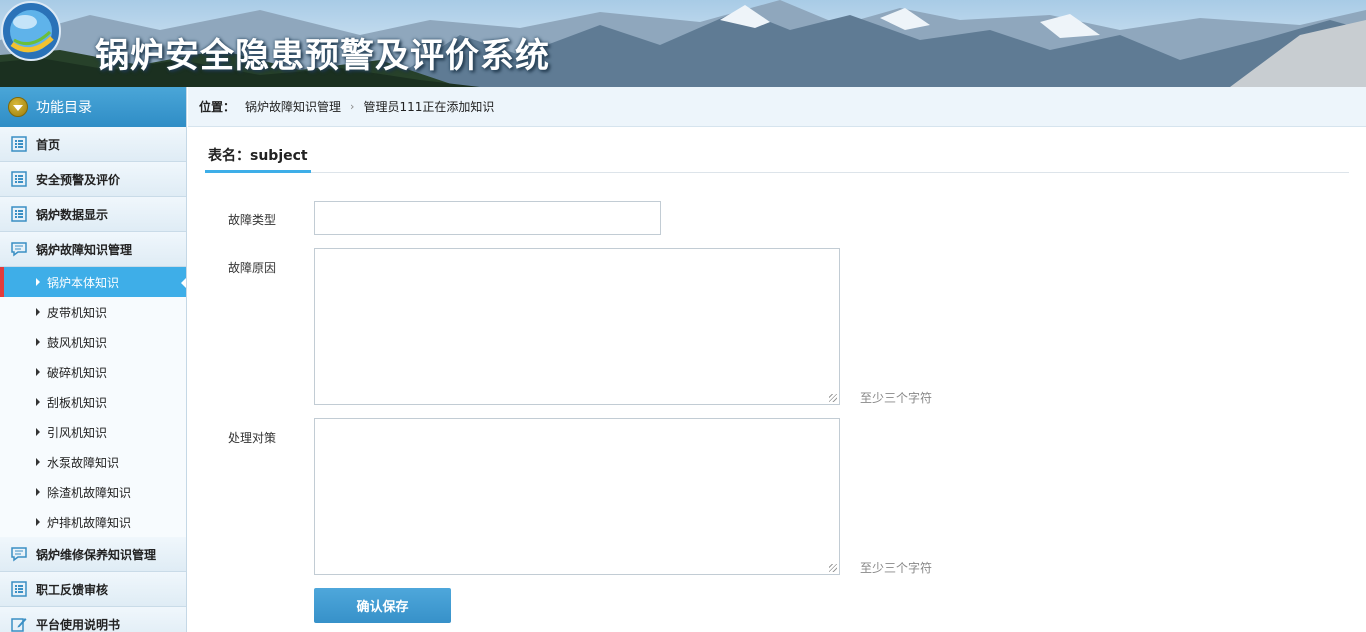 Image resolution: width=1366 pixels, height=632 pixels. What do you see at coordinates (48, 144) in the screenshot?
I see `sidebar-item-label: 首页` at bounding box center [48, 144].